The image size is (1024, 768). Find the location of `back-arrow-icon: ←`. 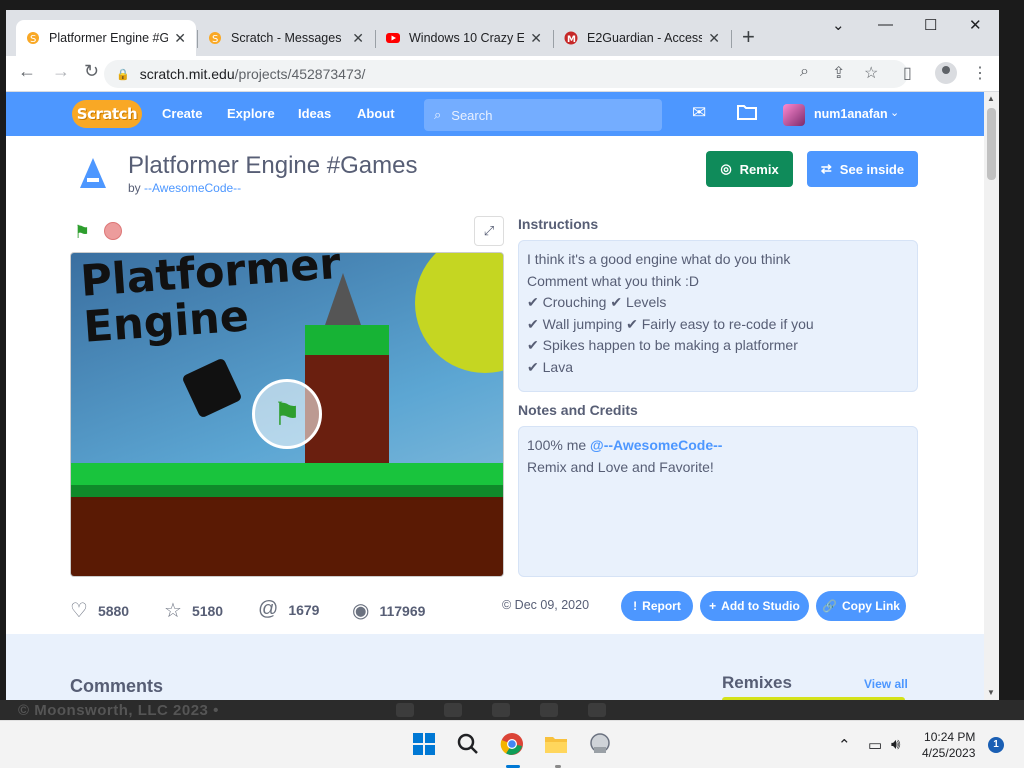

back-arrow-icon: ← is located at coordinates (27, 71).